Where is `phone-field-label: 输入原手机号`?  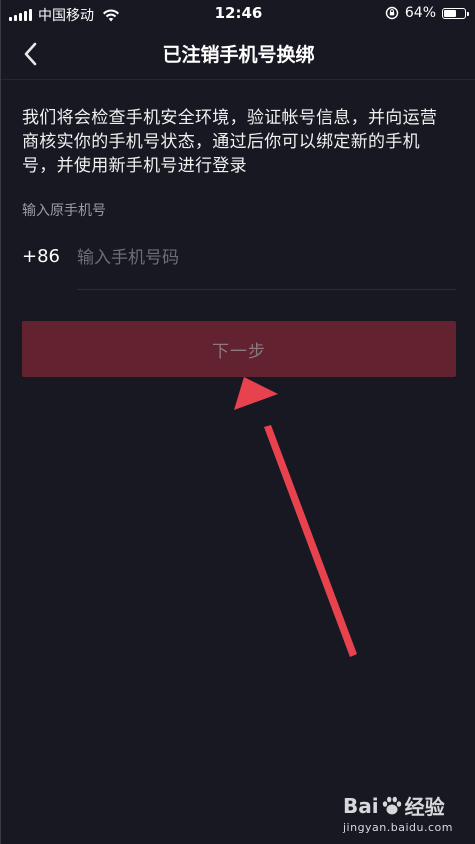 phone-field-label: 输入原手机号 is located at coordinates (64, 211).